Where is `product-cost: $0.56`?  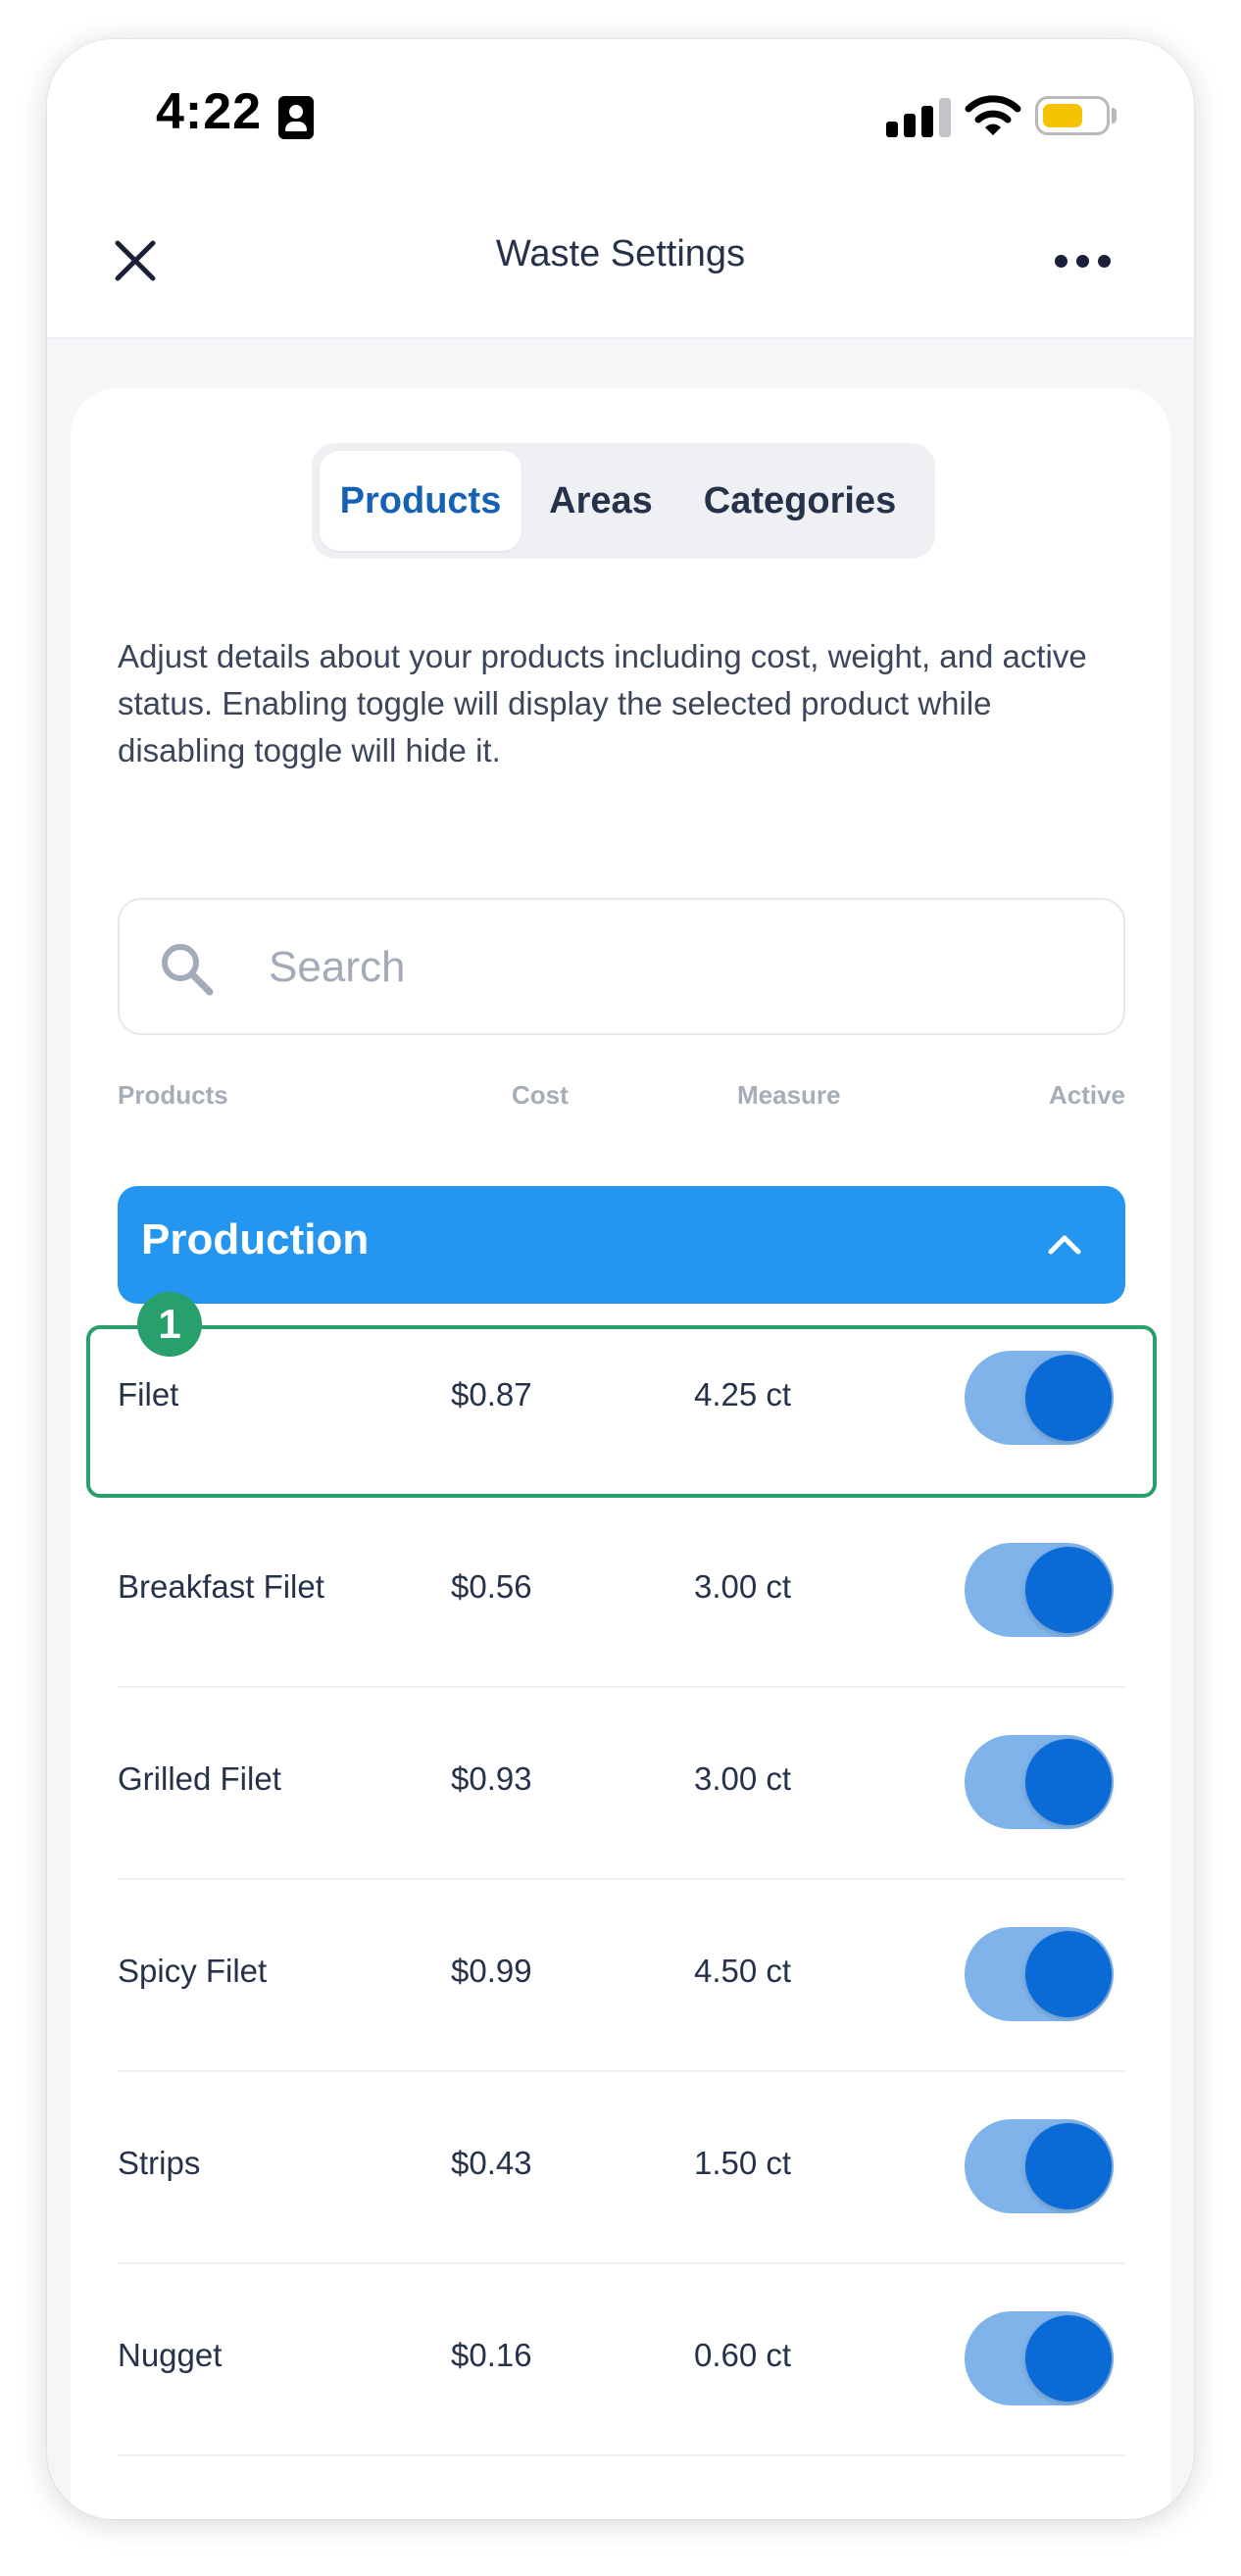
product-cost: $0.56 is located at coordinates (491, 1586).